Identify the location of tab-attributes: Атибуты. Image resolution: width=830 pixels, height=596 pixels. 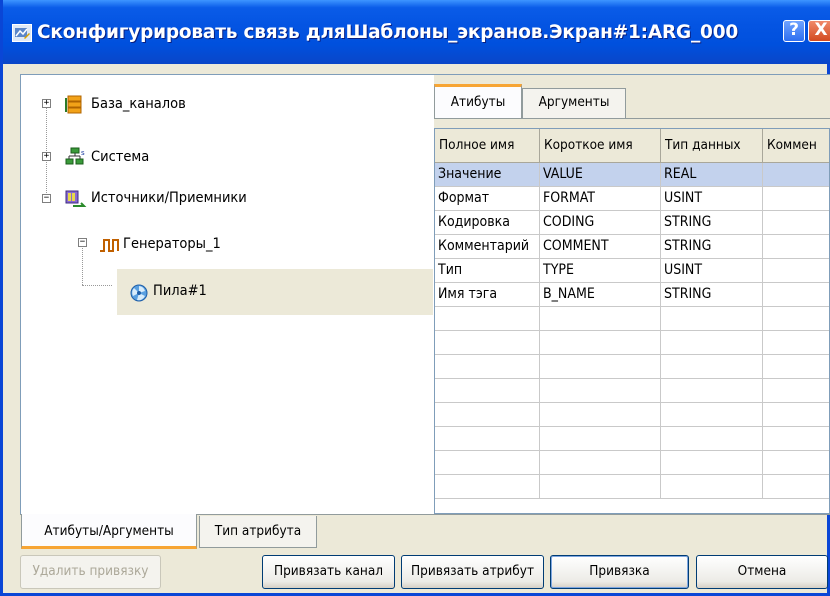
(478, 101).